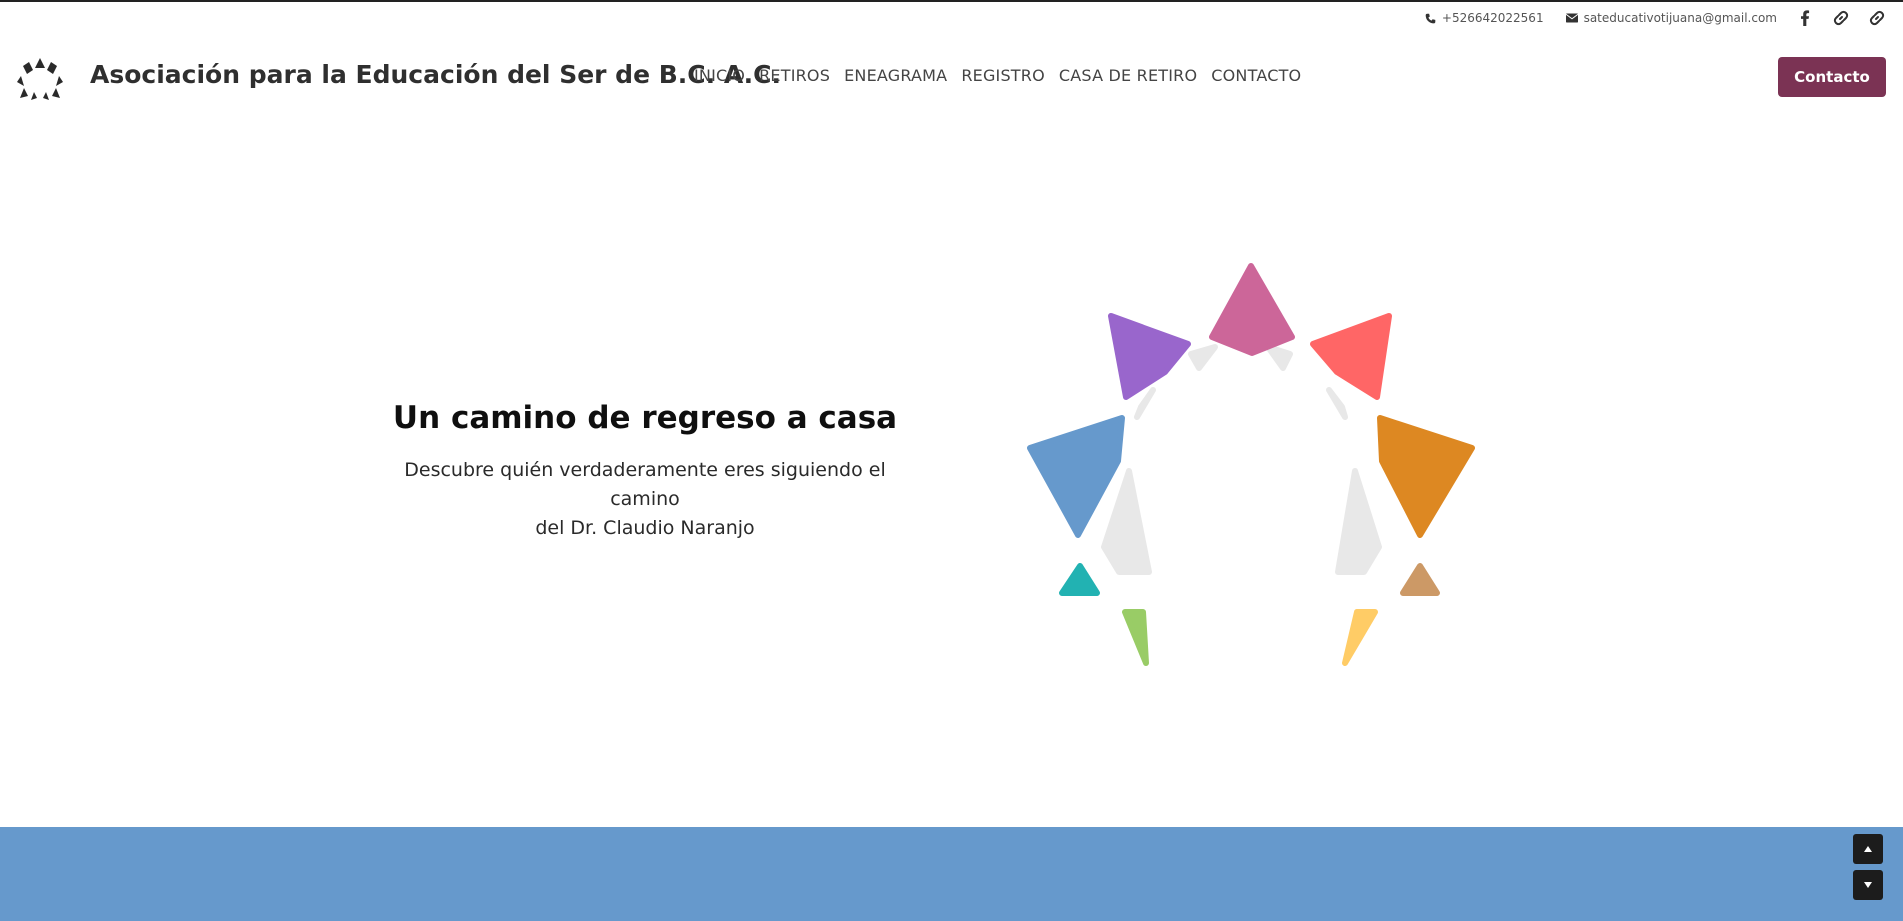  Describe the element at coordinates (1135, 637) in the screenshot. I see `enneagram-point-green` at that location.